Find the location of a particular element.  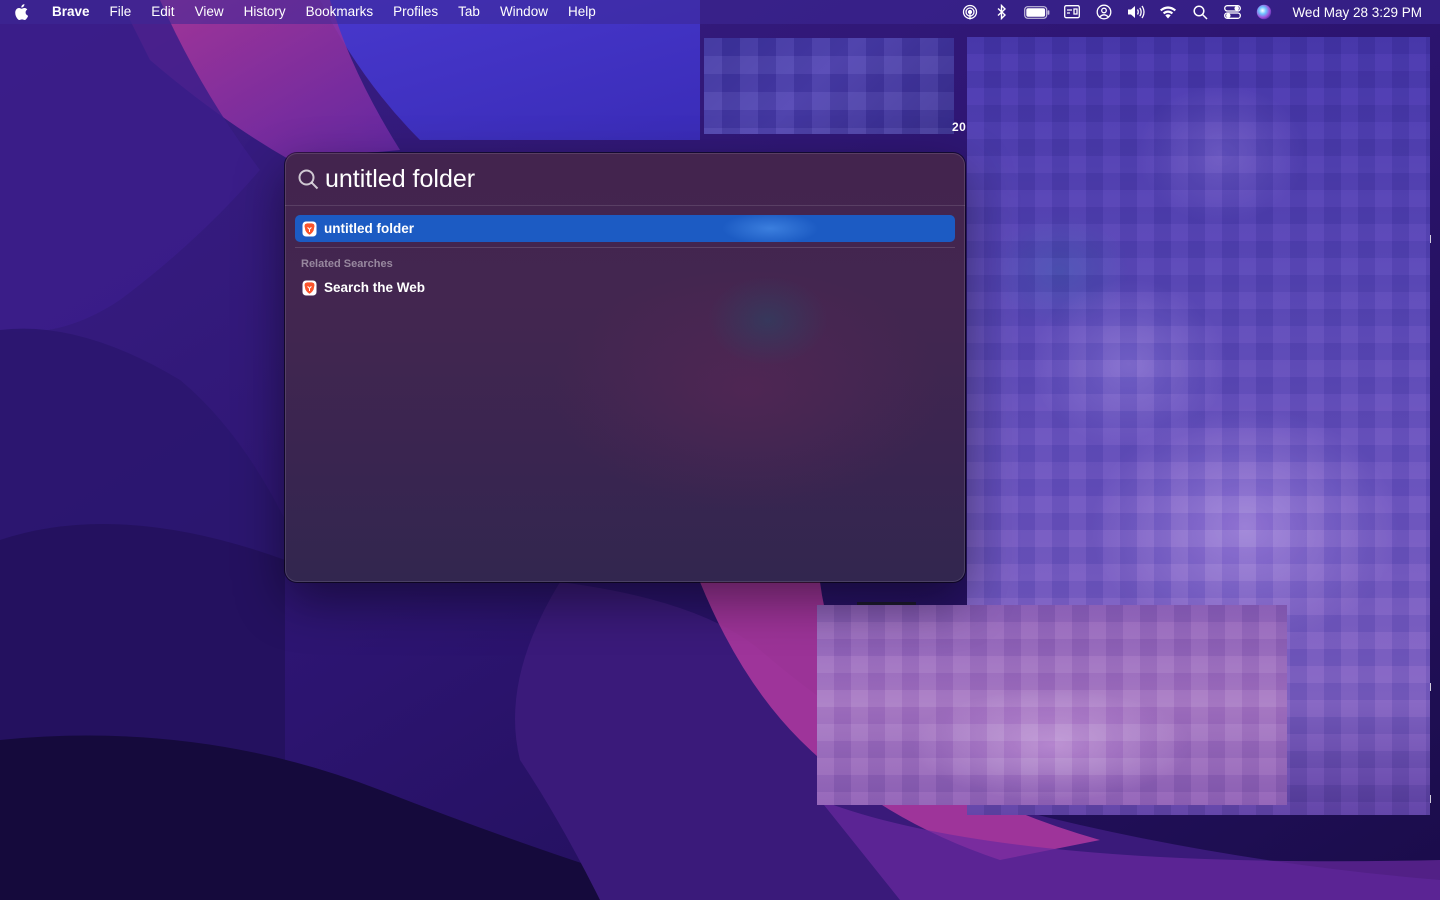

menu-app-brave: Brave is located at coordinates (71, 12).